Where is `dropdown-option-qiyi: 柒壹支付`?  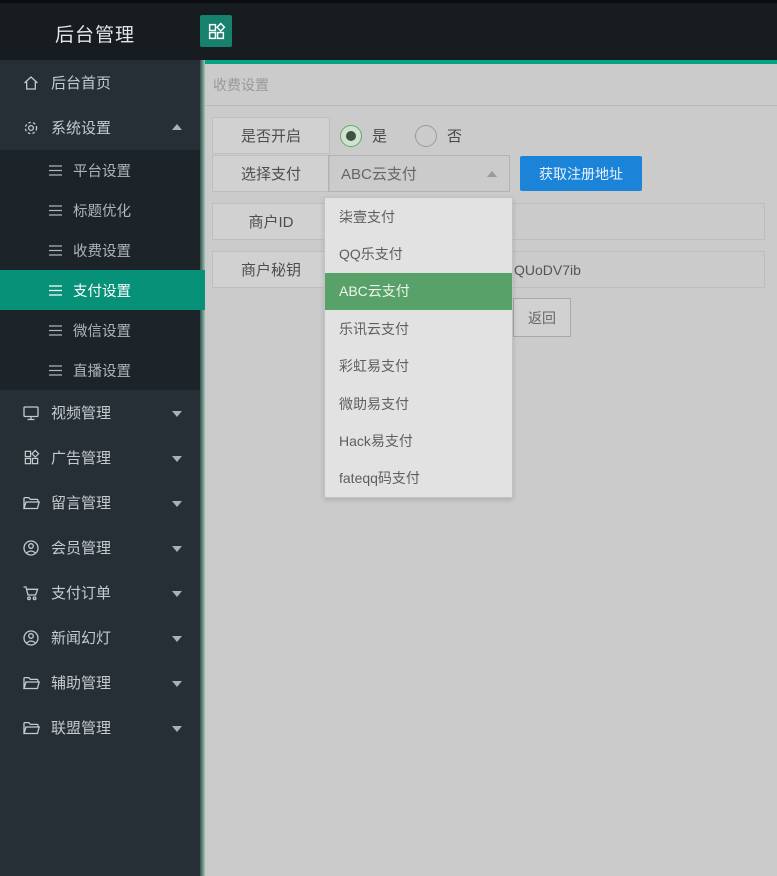
dropdown-option-qiyi: 柒壹支付 is located at coordinates (418, 216).